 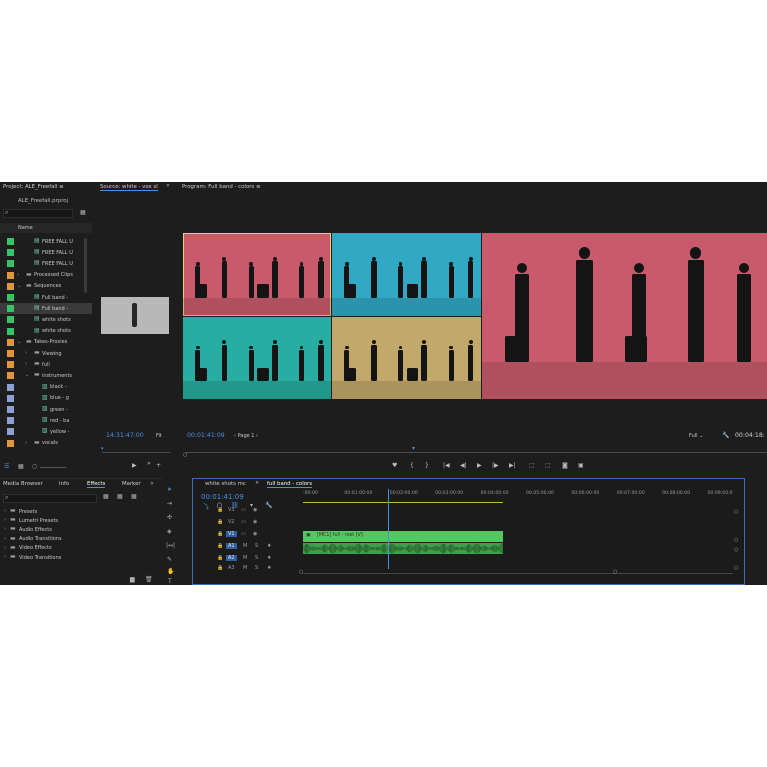 What do you see at coordinates (446, 465) in the screenshot?
I see `go-to-in-button: |◀` at bounding box center [446, 465].